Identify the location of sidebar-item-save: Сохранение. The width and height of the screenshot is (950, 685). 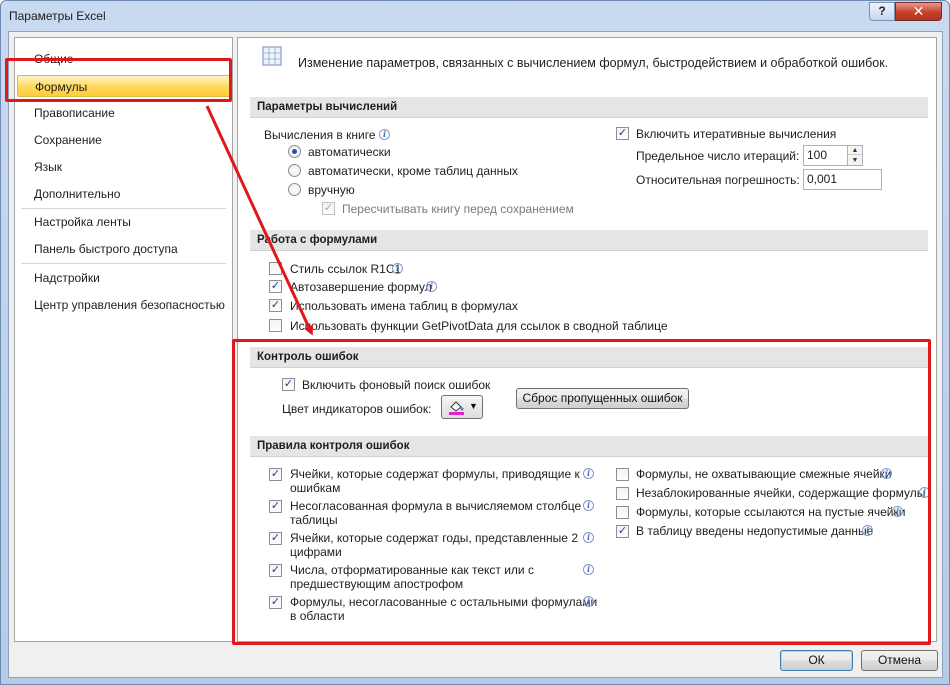
(123, 140).